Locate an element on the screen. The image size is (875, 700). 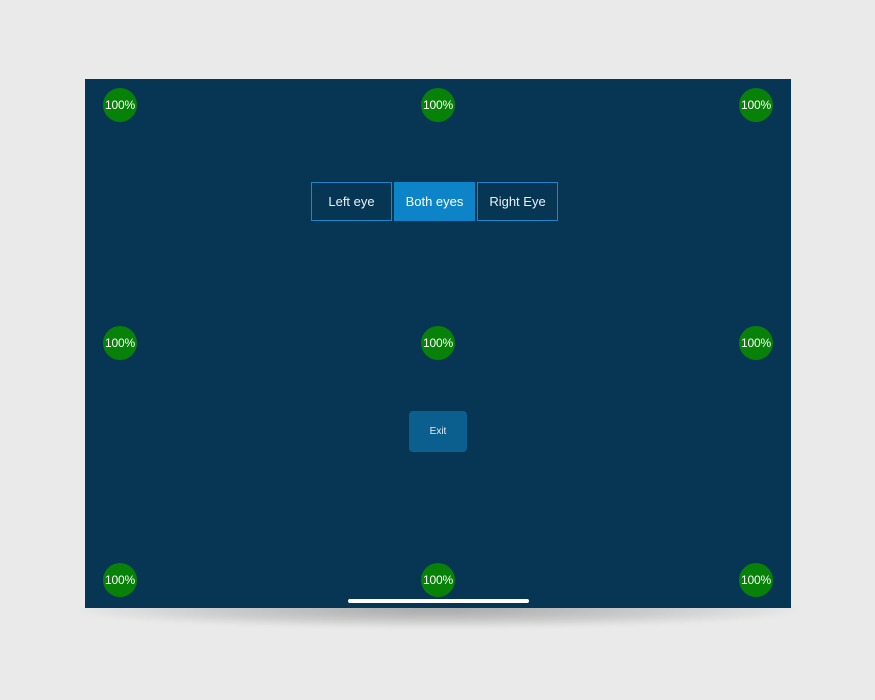
home-indicator is located at coordinates (438, 601).